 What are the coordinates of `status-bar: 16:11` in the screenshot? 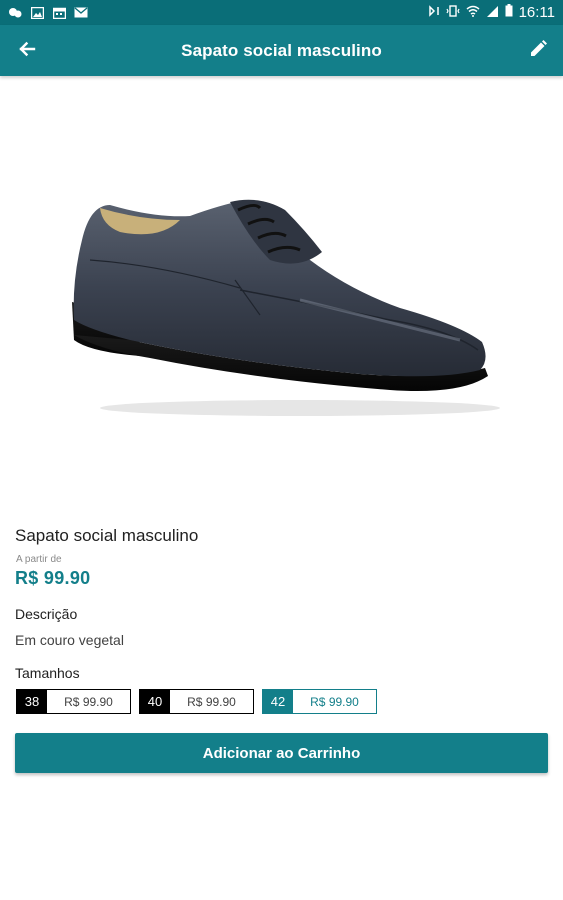 It's located at (281, 12).